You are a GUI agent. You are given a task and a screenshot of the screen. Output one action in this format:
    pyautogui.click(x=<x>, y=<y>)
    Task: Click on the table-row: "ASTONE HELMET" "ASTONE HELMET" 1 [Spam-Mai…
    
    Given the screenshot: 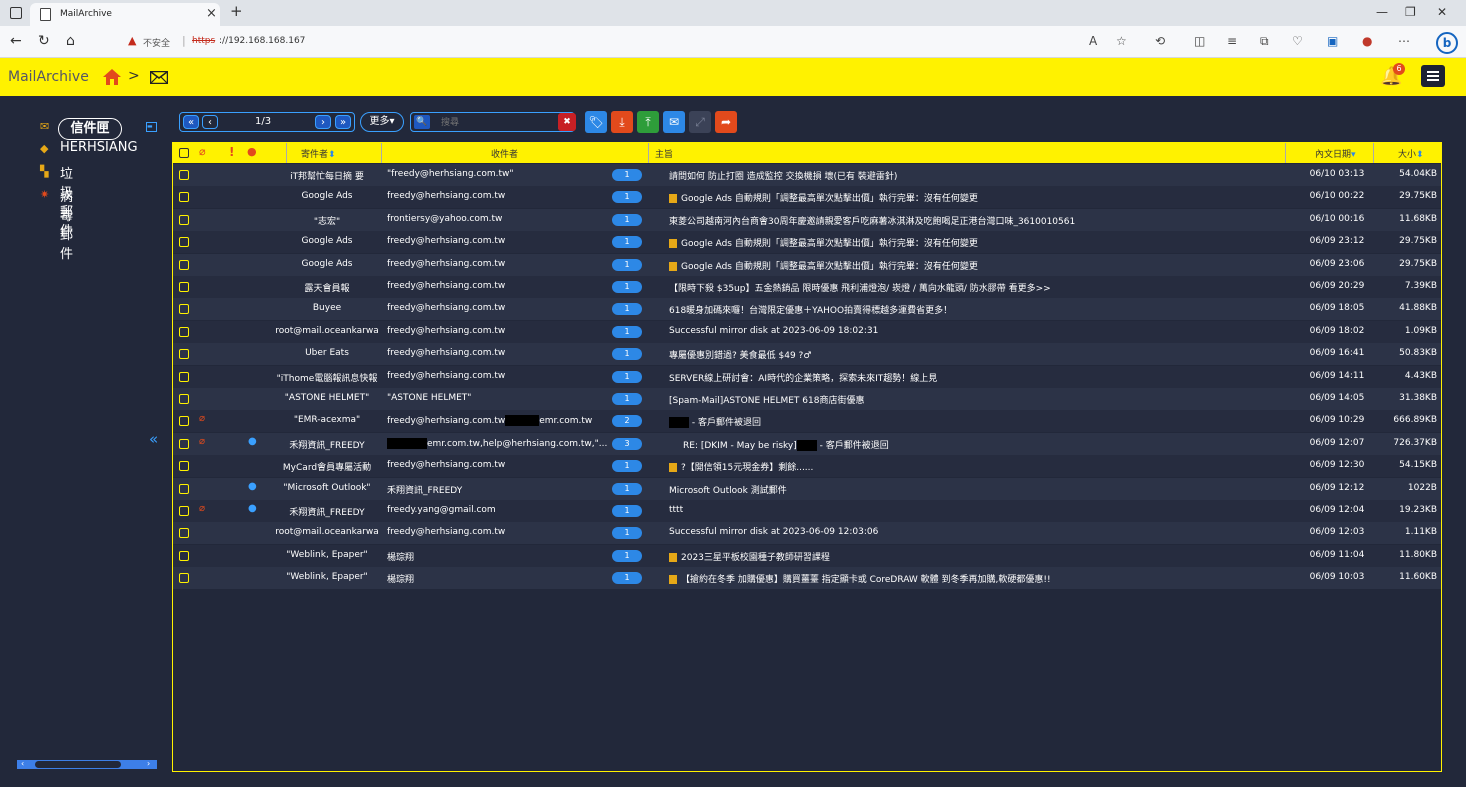 What is the action you would take?
    pyautogui.click(x=807, y=399)
    